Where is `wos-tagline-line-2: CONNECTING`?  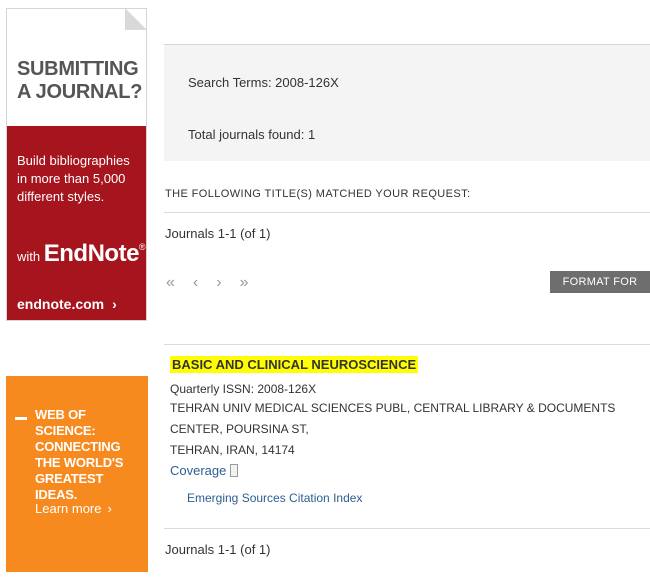
wos-tagline-line-2: CONNECTING is located at coordinates (78, 446).